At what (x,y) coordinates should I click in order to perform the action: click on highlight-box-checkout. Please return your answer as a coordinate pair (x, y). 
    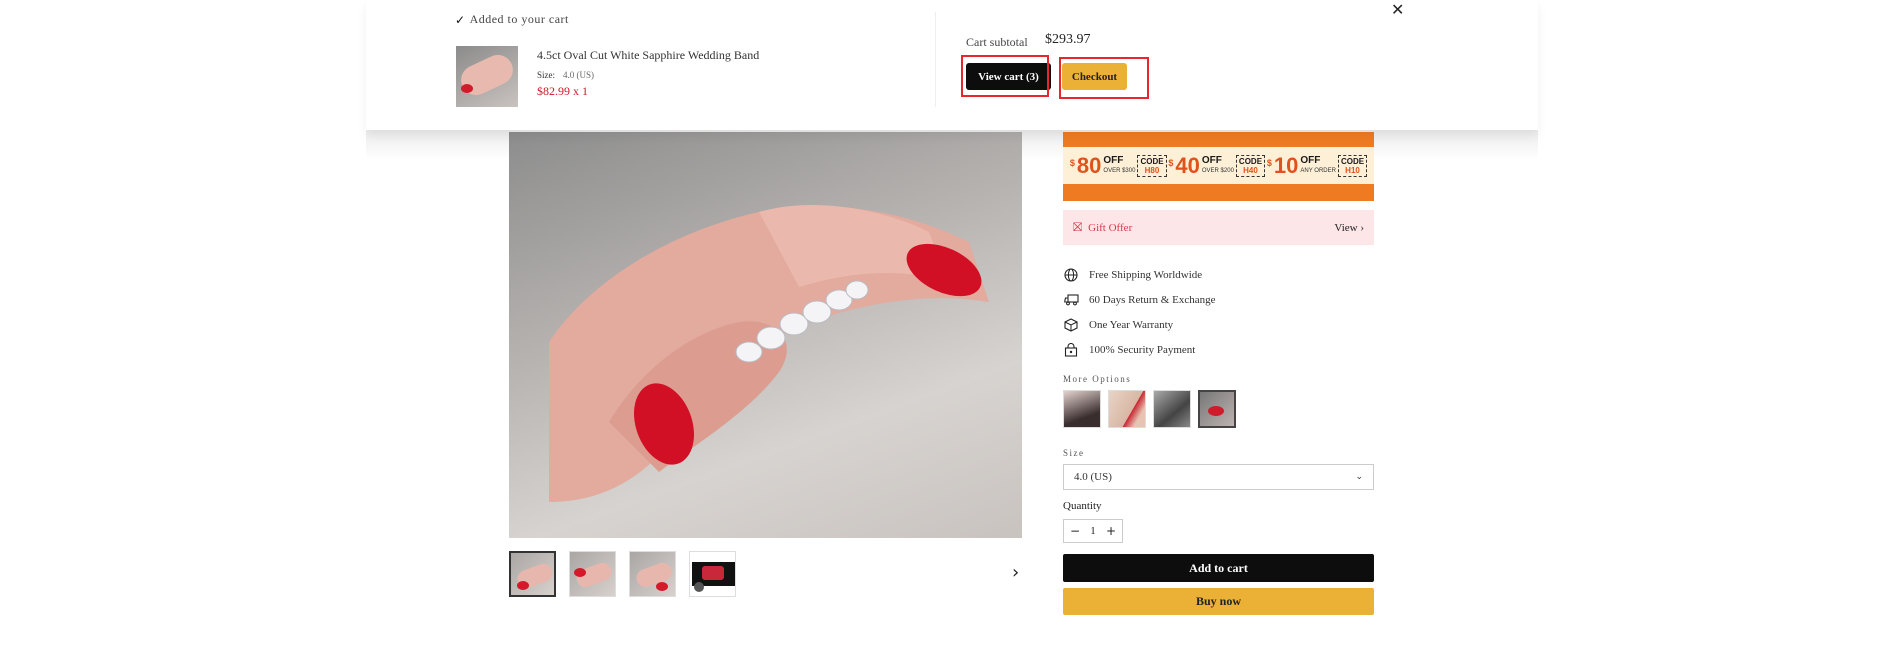
    Looking at the image, I should click on (1104, 78).